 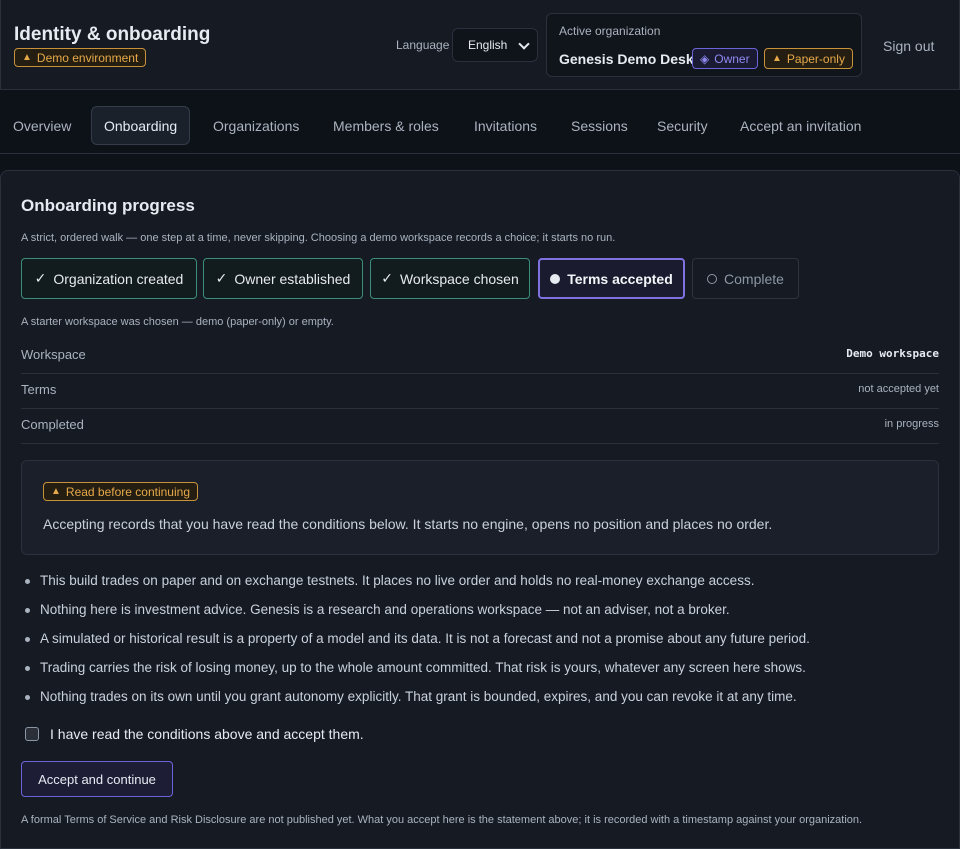 I want to click on step-terms-accepted: Terms accepted, so click(x=611, y=278).